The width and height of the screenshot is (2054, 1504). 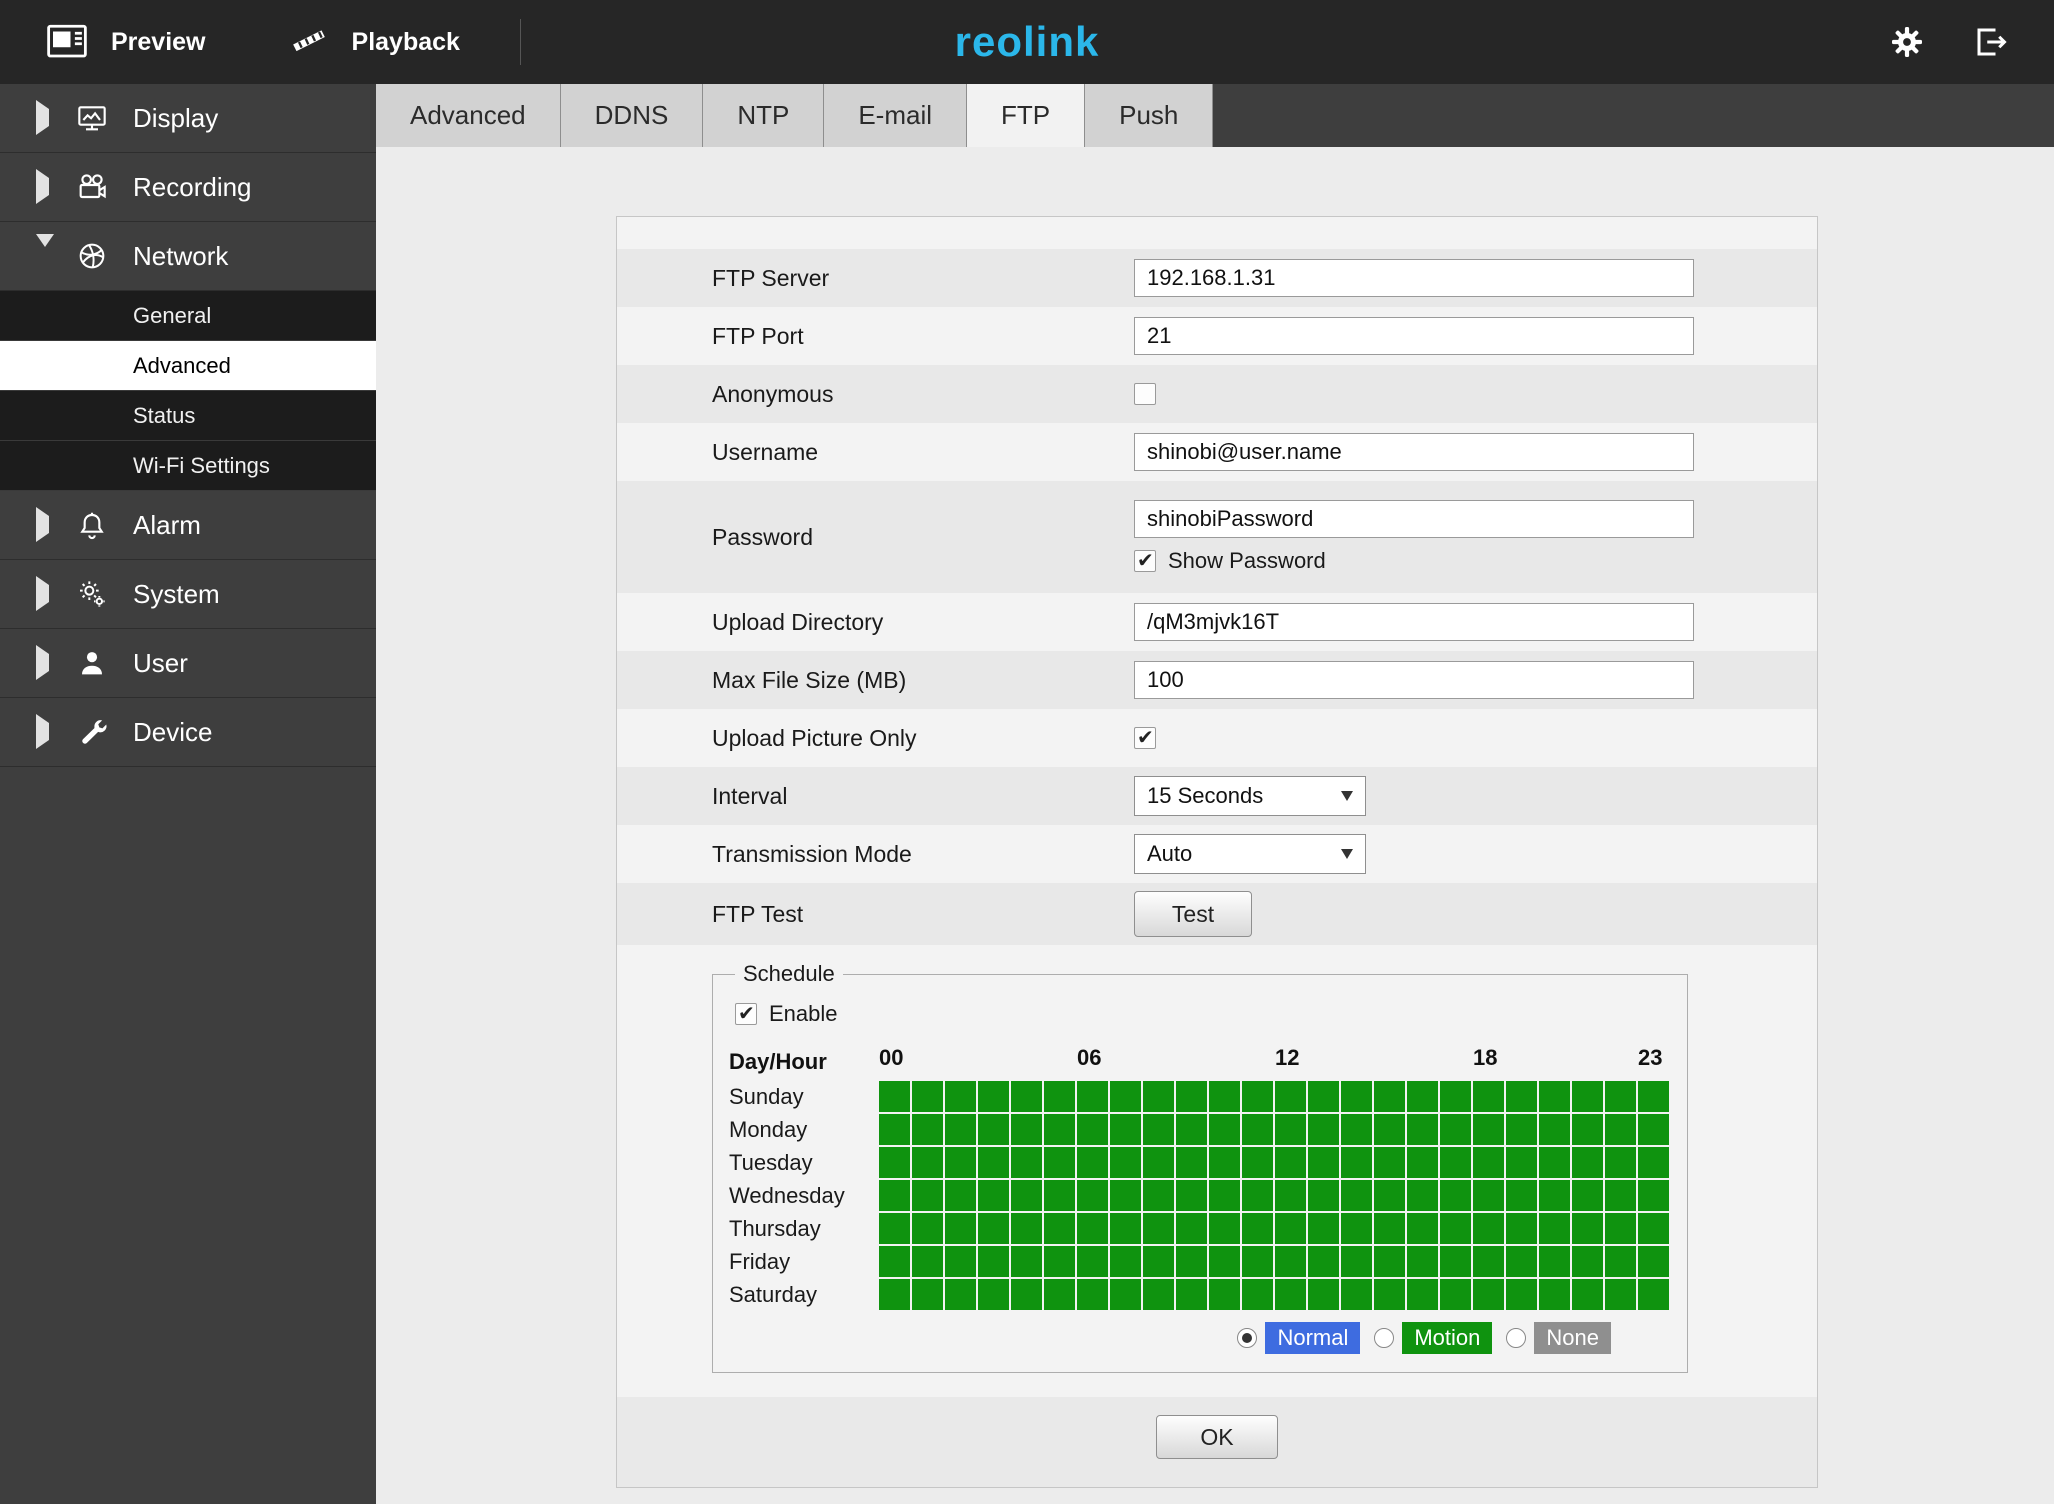 I want to click on username-input, so click(x=1414, y=452).